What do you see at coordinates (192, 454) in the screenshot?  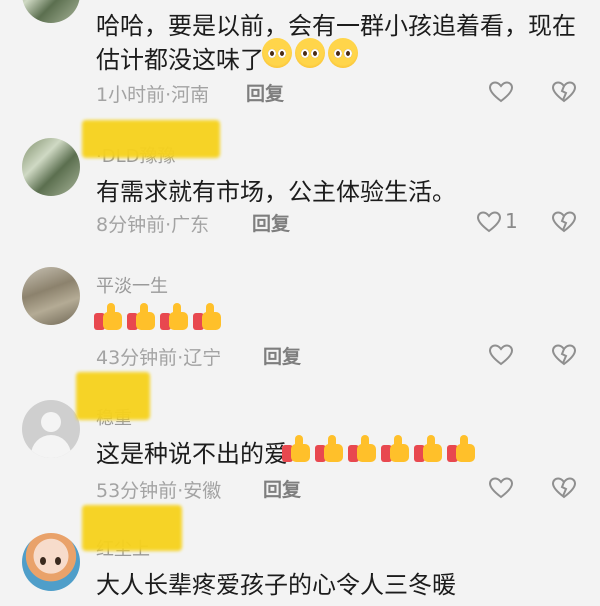 I see `comment-text: 这是种说不出的爱` at bounding box center [192, 454].